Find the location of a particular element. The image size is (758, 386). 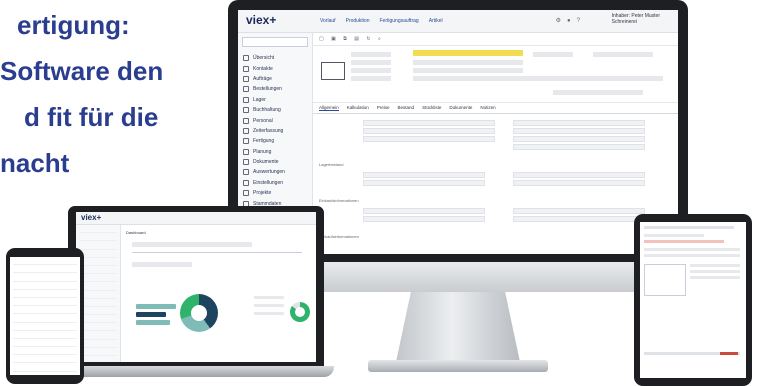

tablet-row is located at coordinates (715, 277).